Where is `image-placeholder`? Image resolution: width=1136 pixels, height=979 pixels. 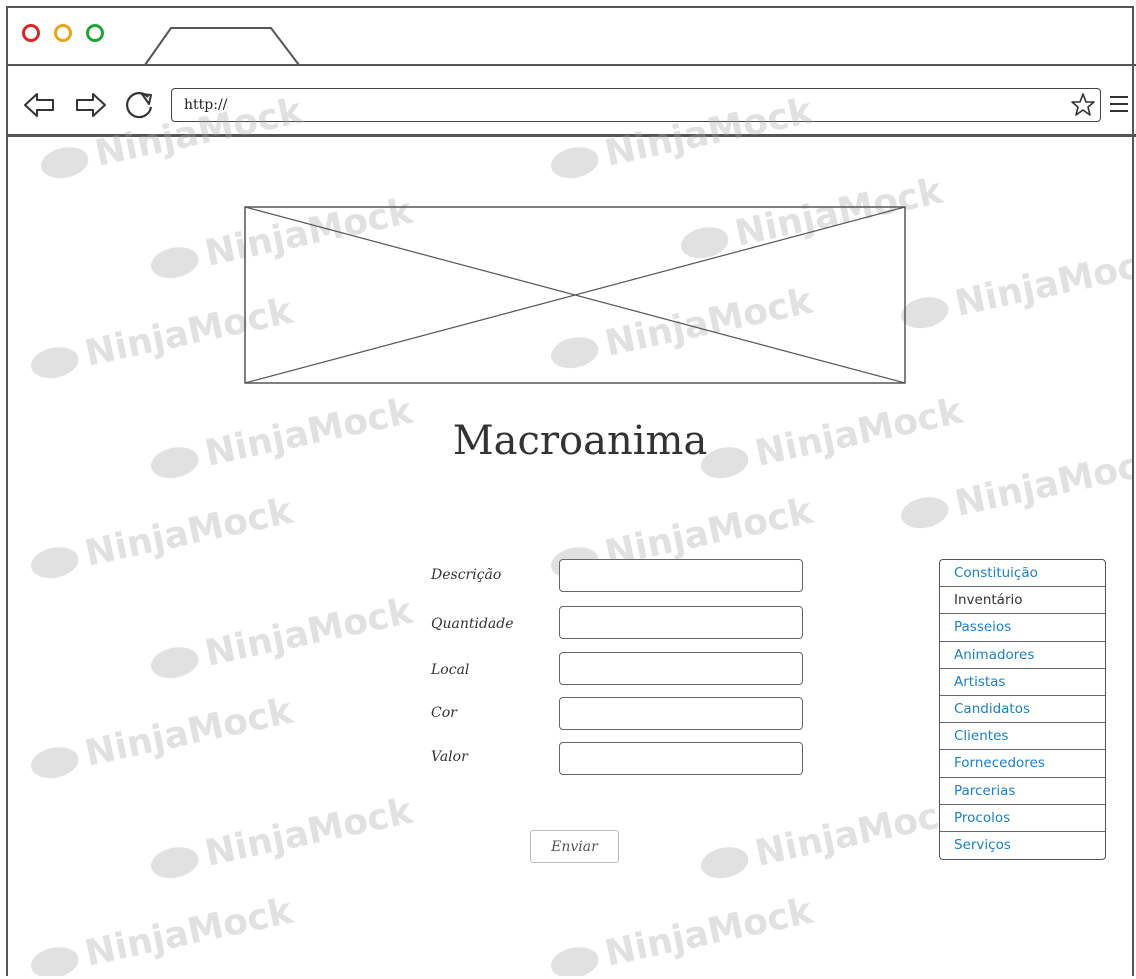
image-placeholder is located at coordinates (575, 295).